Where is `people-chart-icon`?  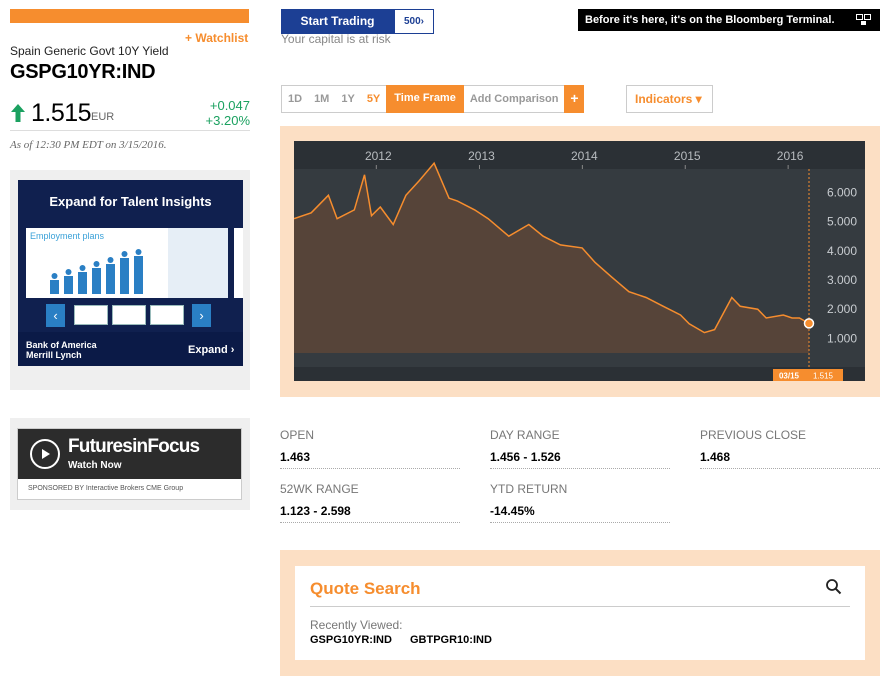 people-chart-icon is located at coordinates (96, 271).